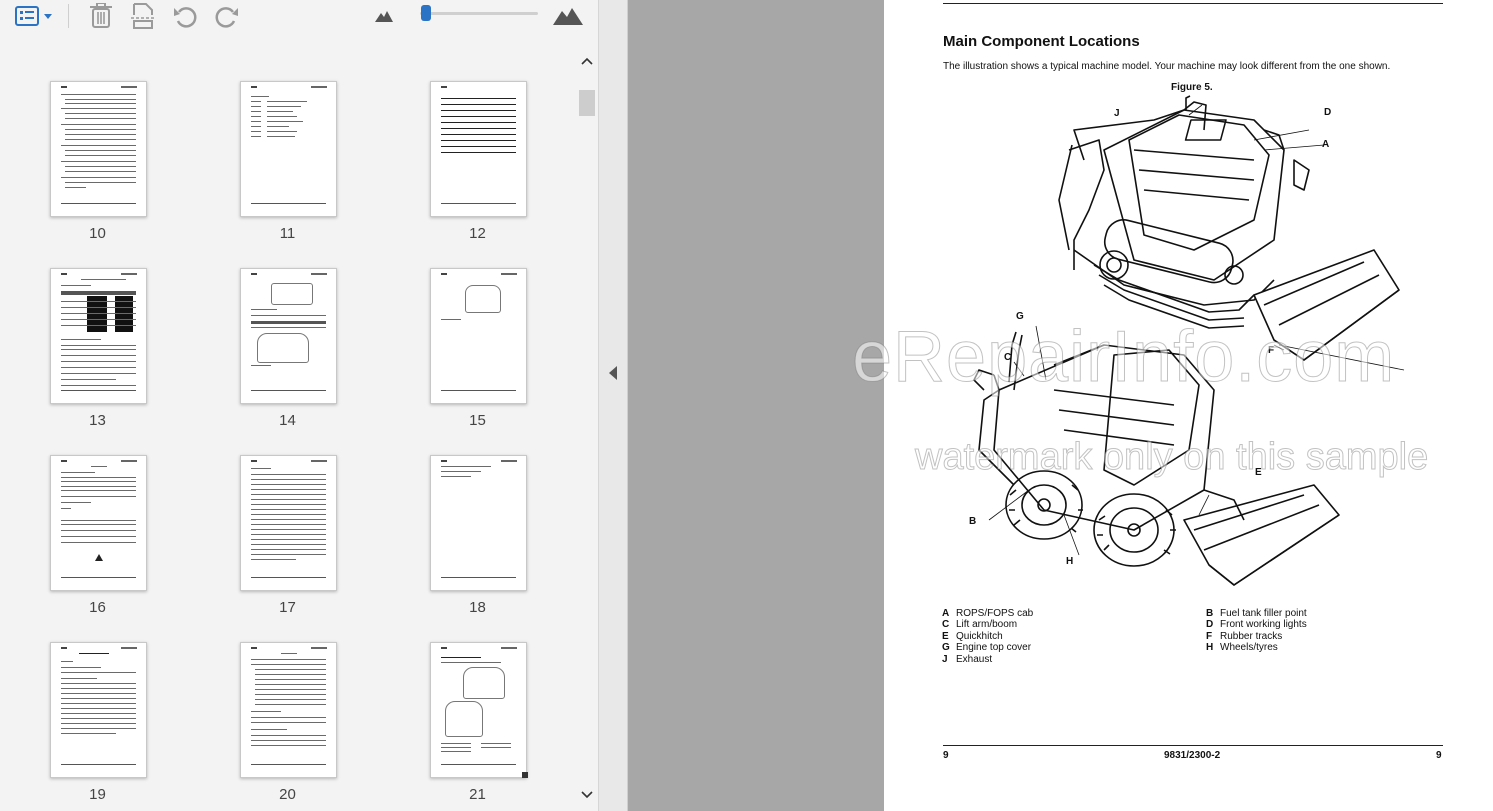  I want to click on watermark-text: eRepairInfo.com, so click(1123, 357).